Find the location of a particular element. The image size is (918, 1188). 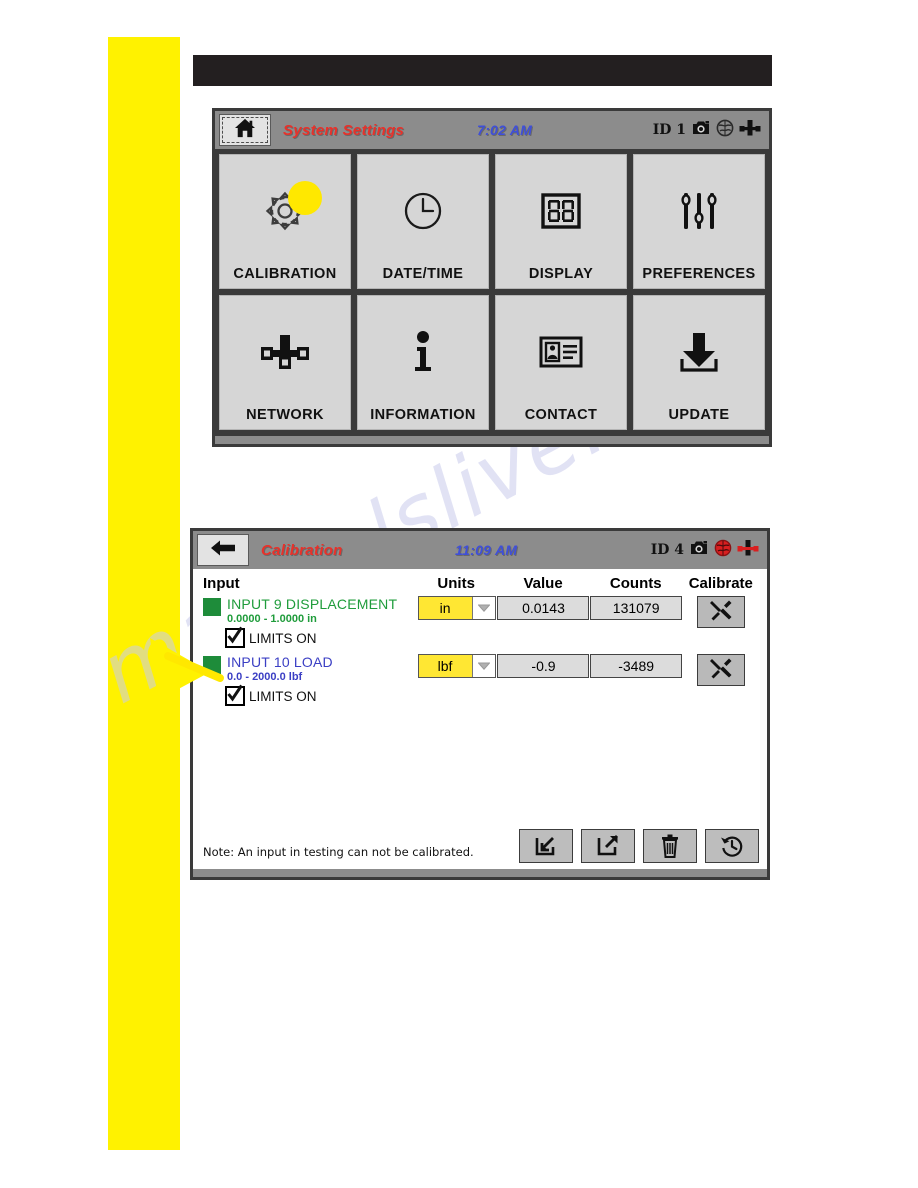

input-range: 0.0000 - 1.0000 in is located at coordinates (272, 619).